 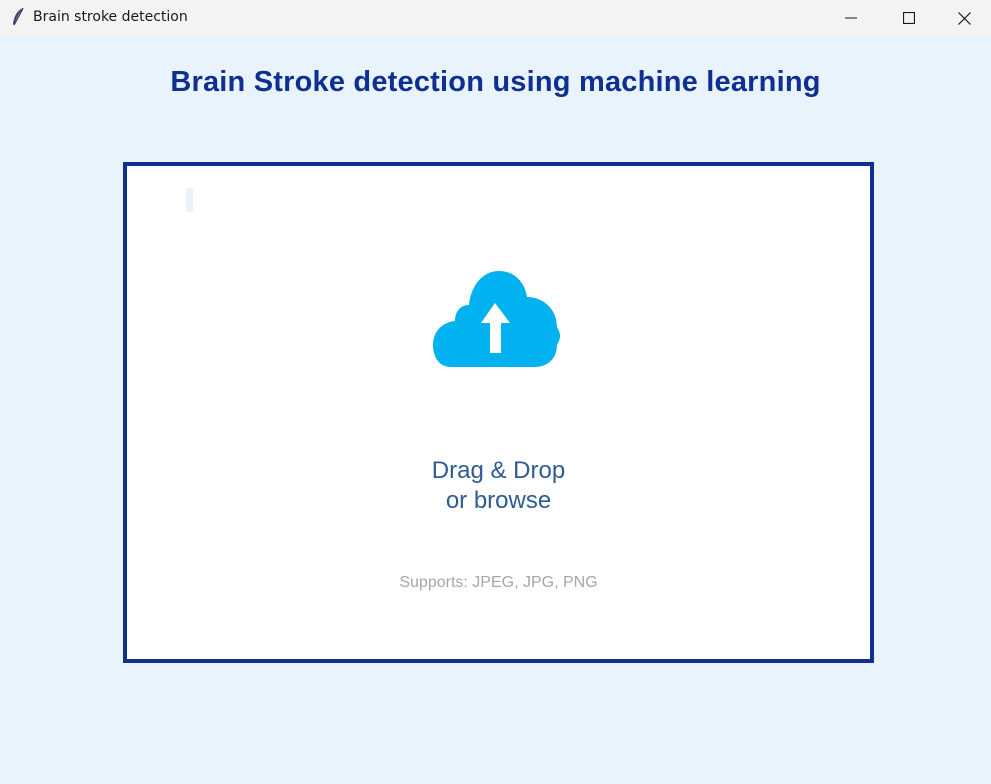 What do you see at coordinates (497, 319) in the screenshot?
I see `cloud-upload-icon` at bounding box center [497, 319].